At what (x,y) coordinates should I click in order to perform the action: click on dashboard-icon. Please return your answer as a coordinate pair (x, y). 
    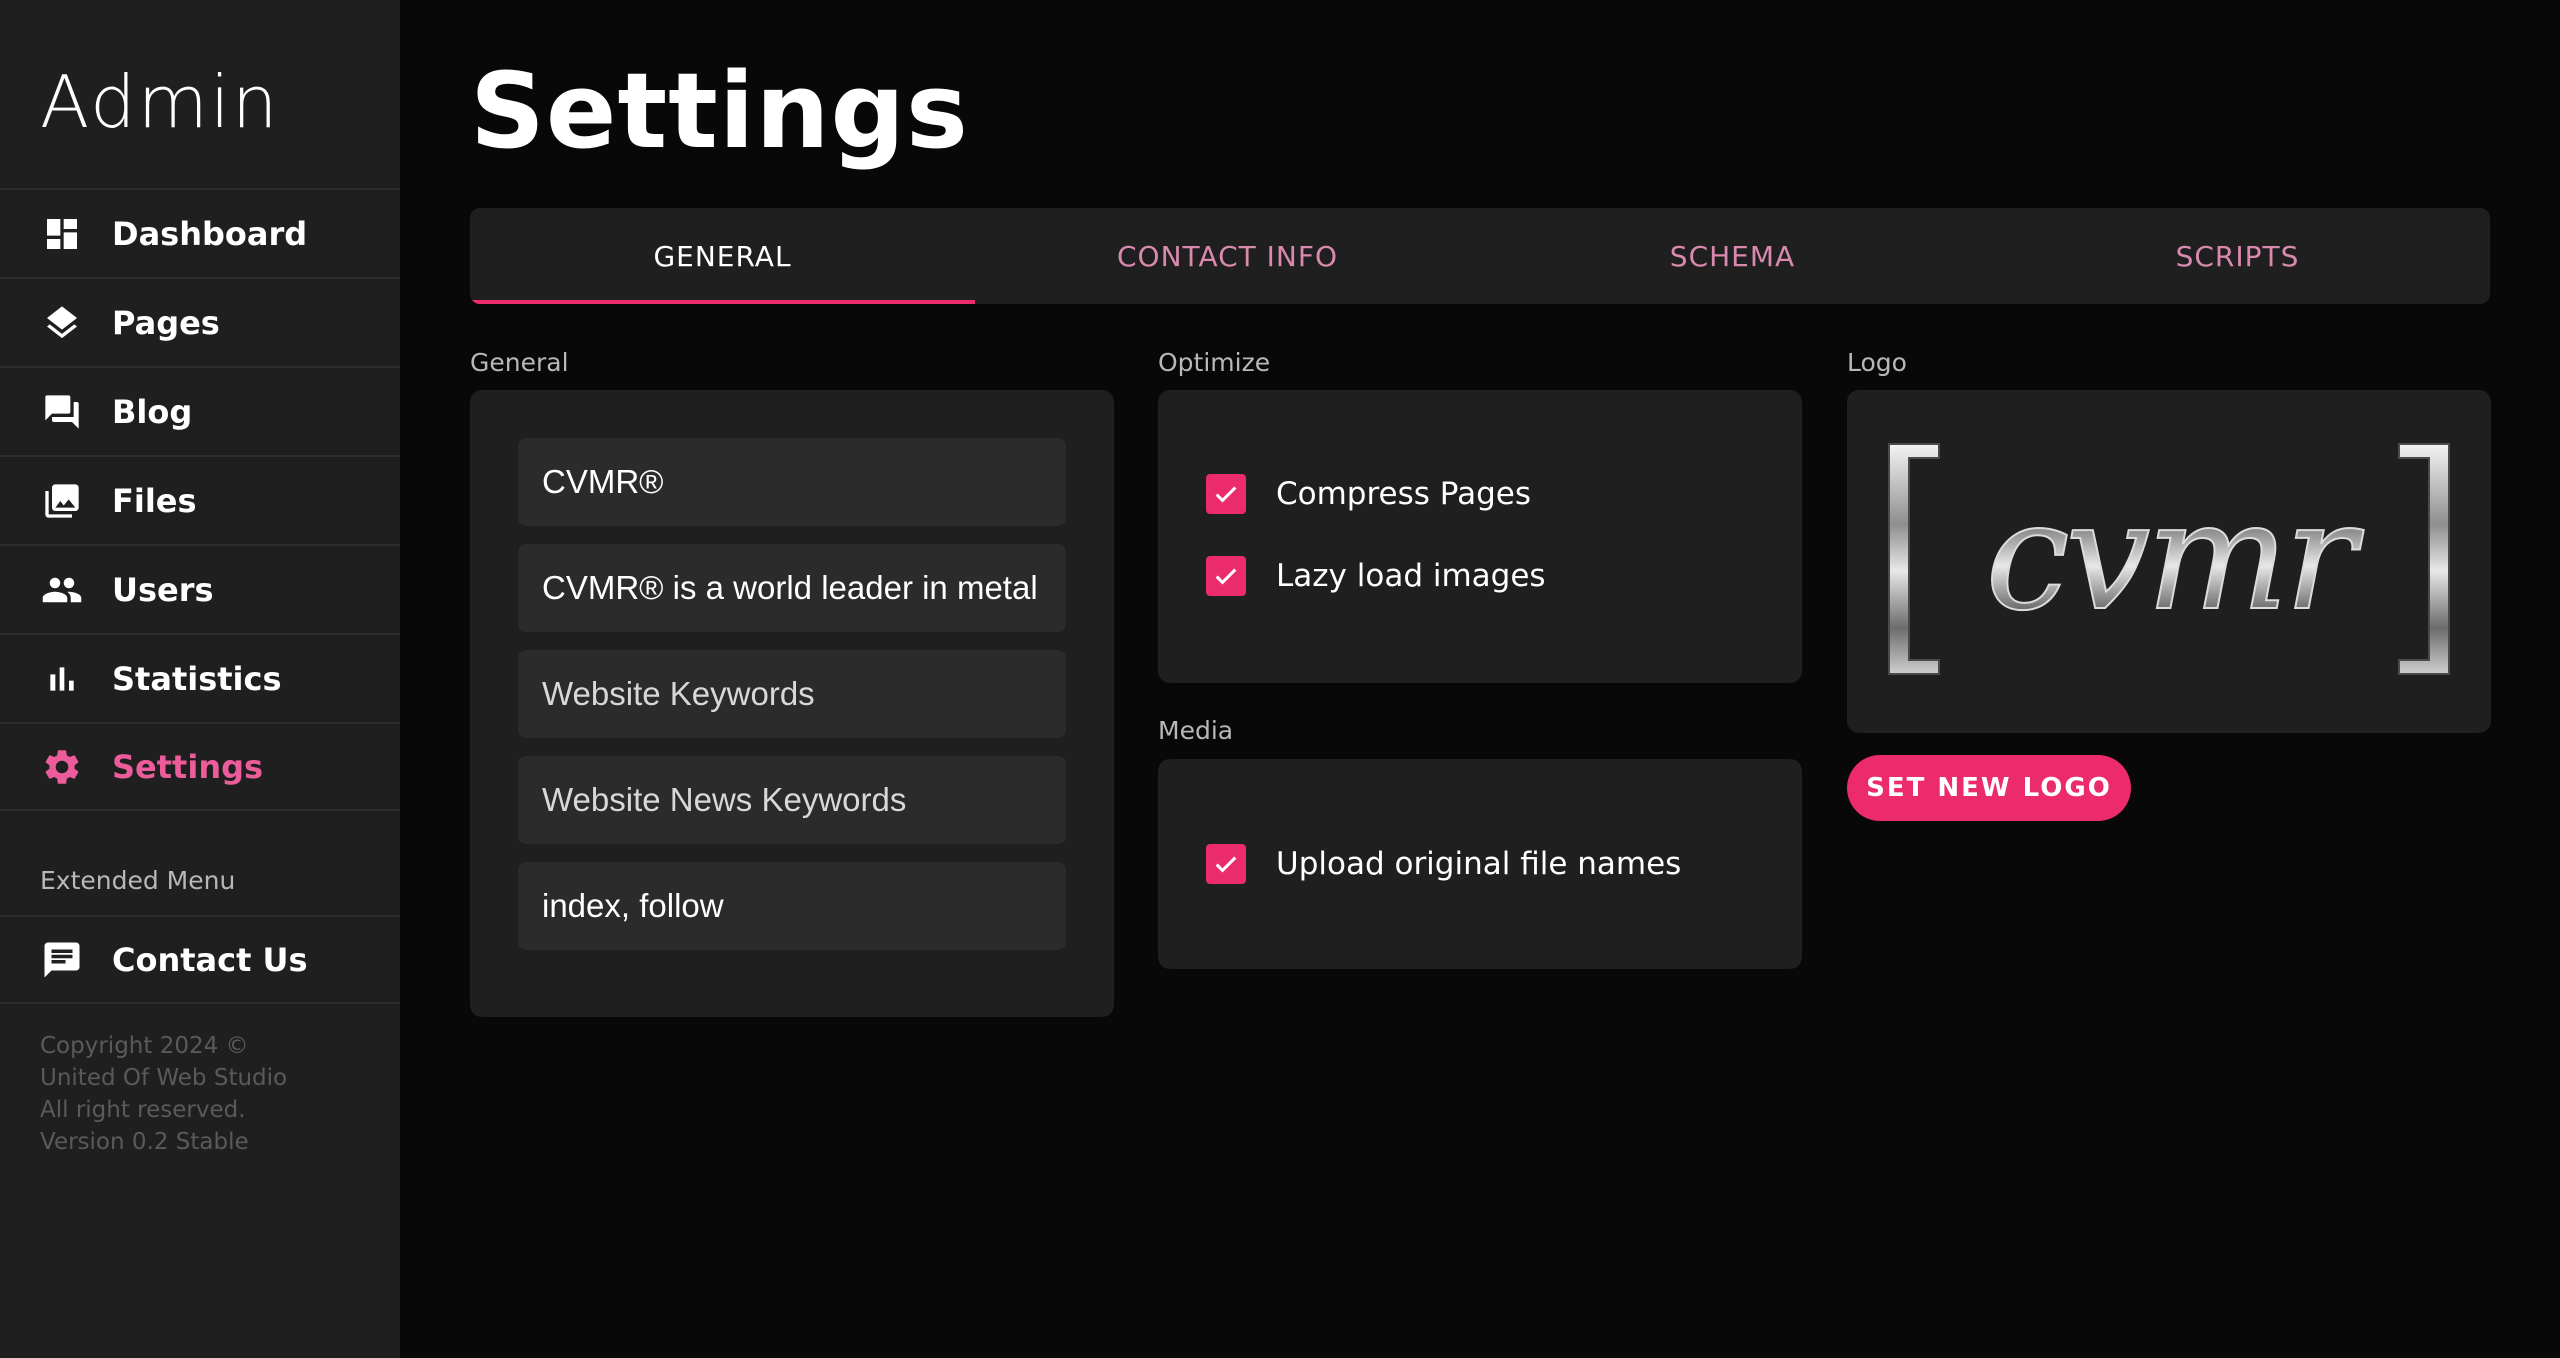
    Looking at the image, I should click on (62, 234).